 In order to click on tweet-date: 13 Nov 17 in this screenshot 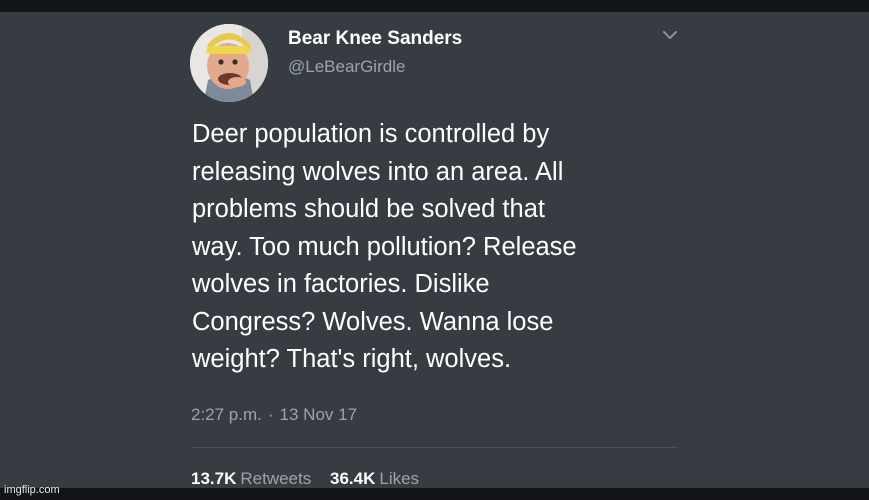, I will do `click(318, 414)`.